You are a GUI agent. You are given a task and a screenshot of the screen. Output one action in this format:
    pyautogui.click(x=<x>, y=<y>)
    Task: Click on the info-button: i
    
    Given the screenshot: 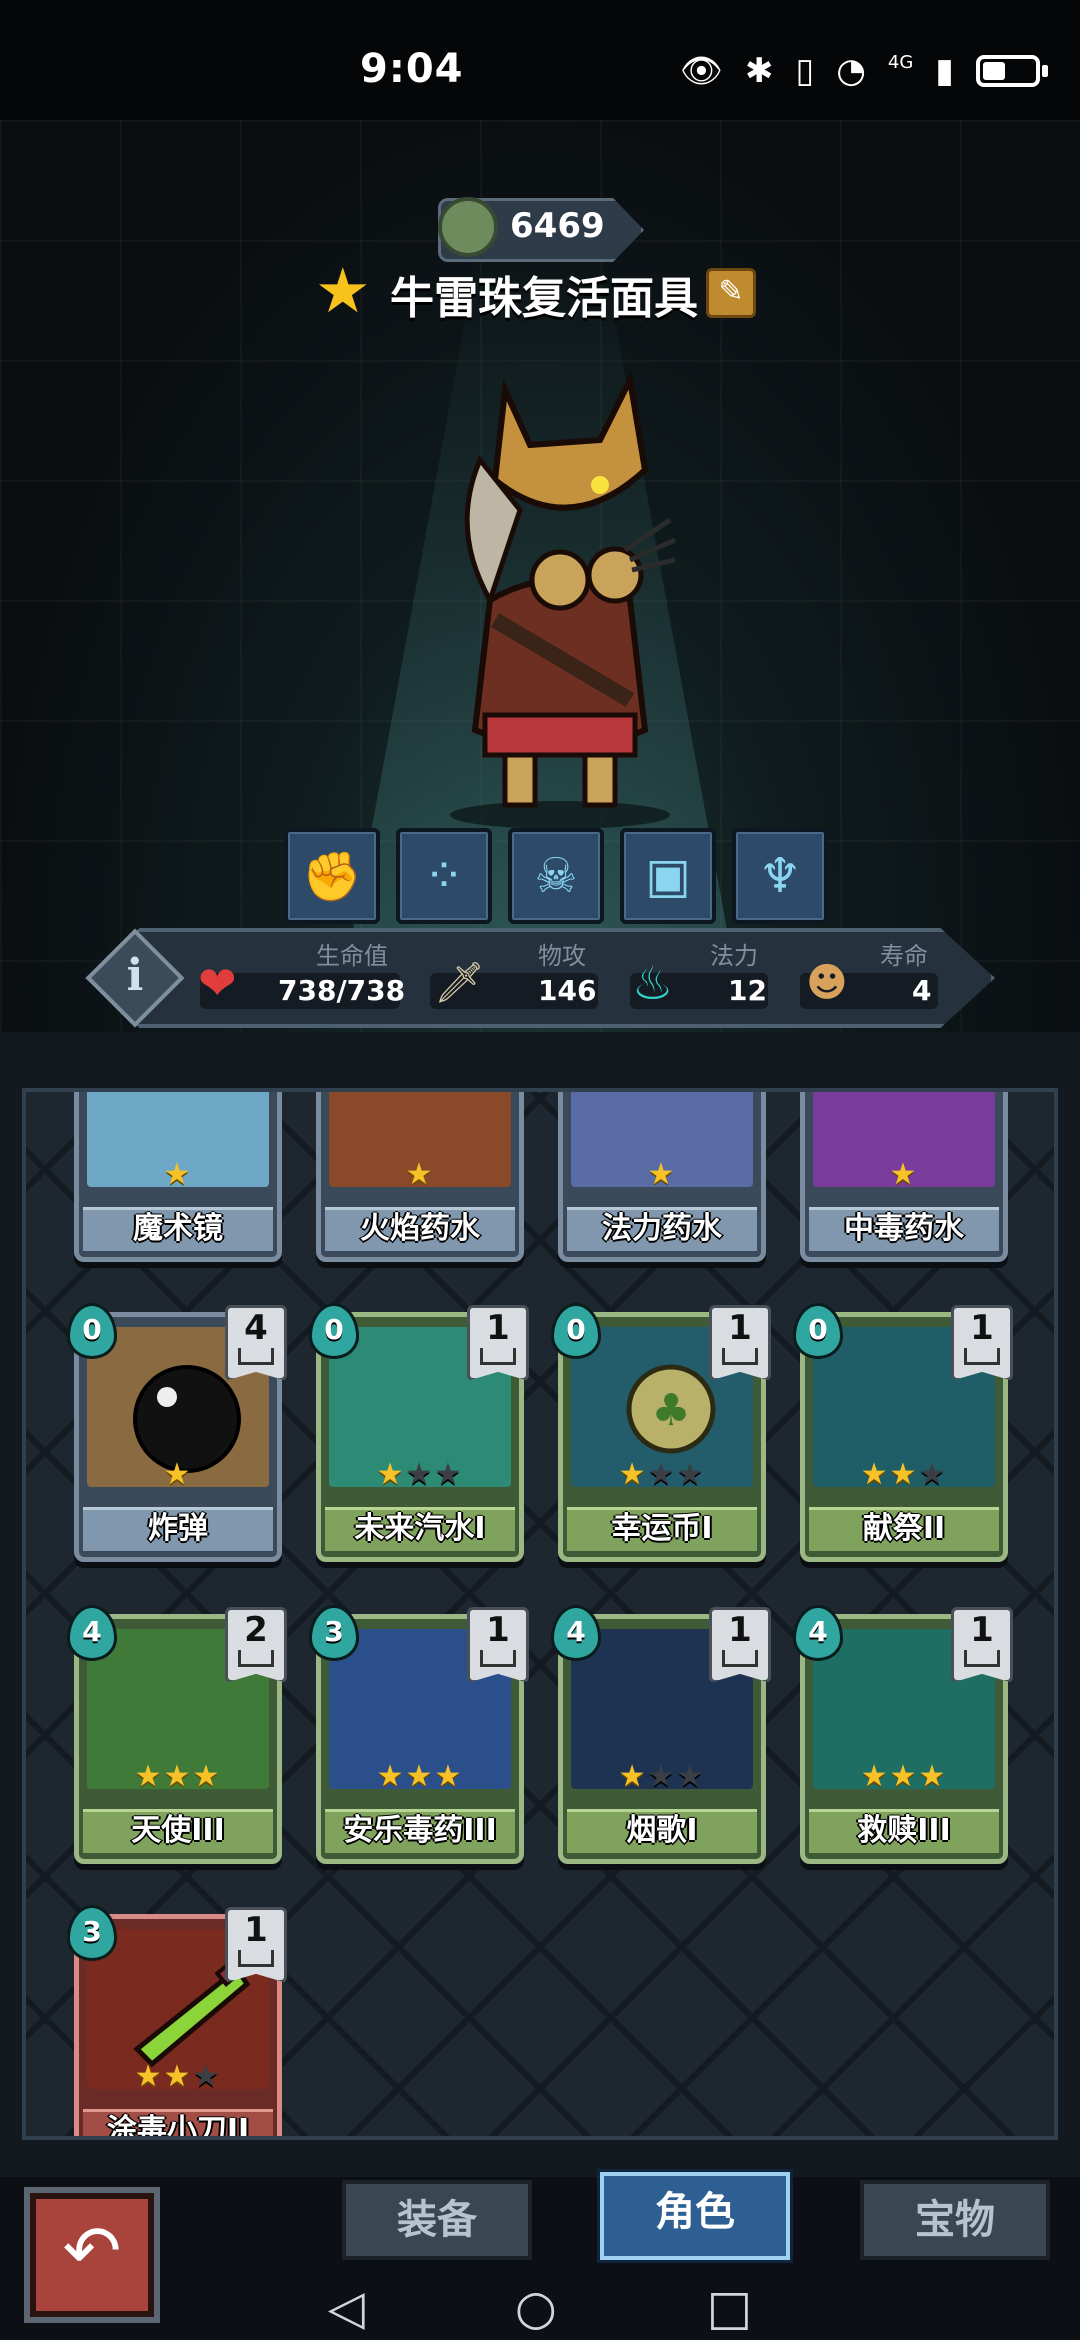 What is the action you would take?
    pyautogui.click(x=135, y=978)
    